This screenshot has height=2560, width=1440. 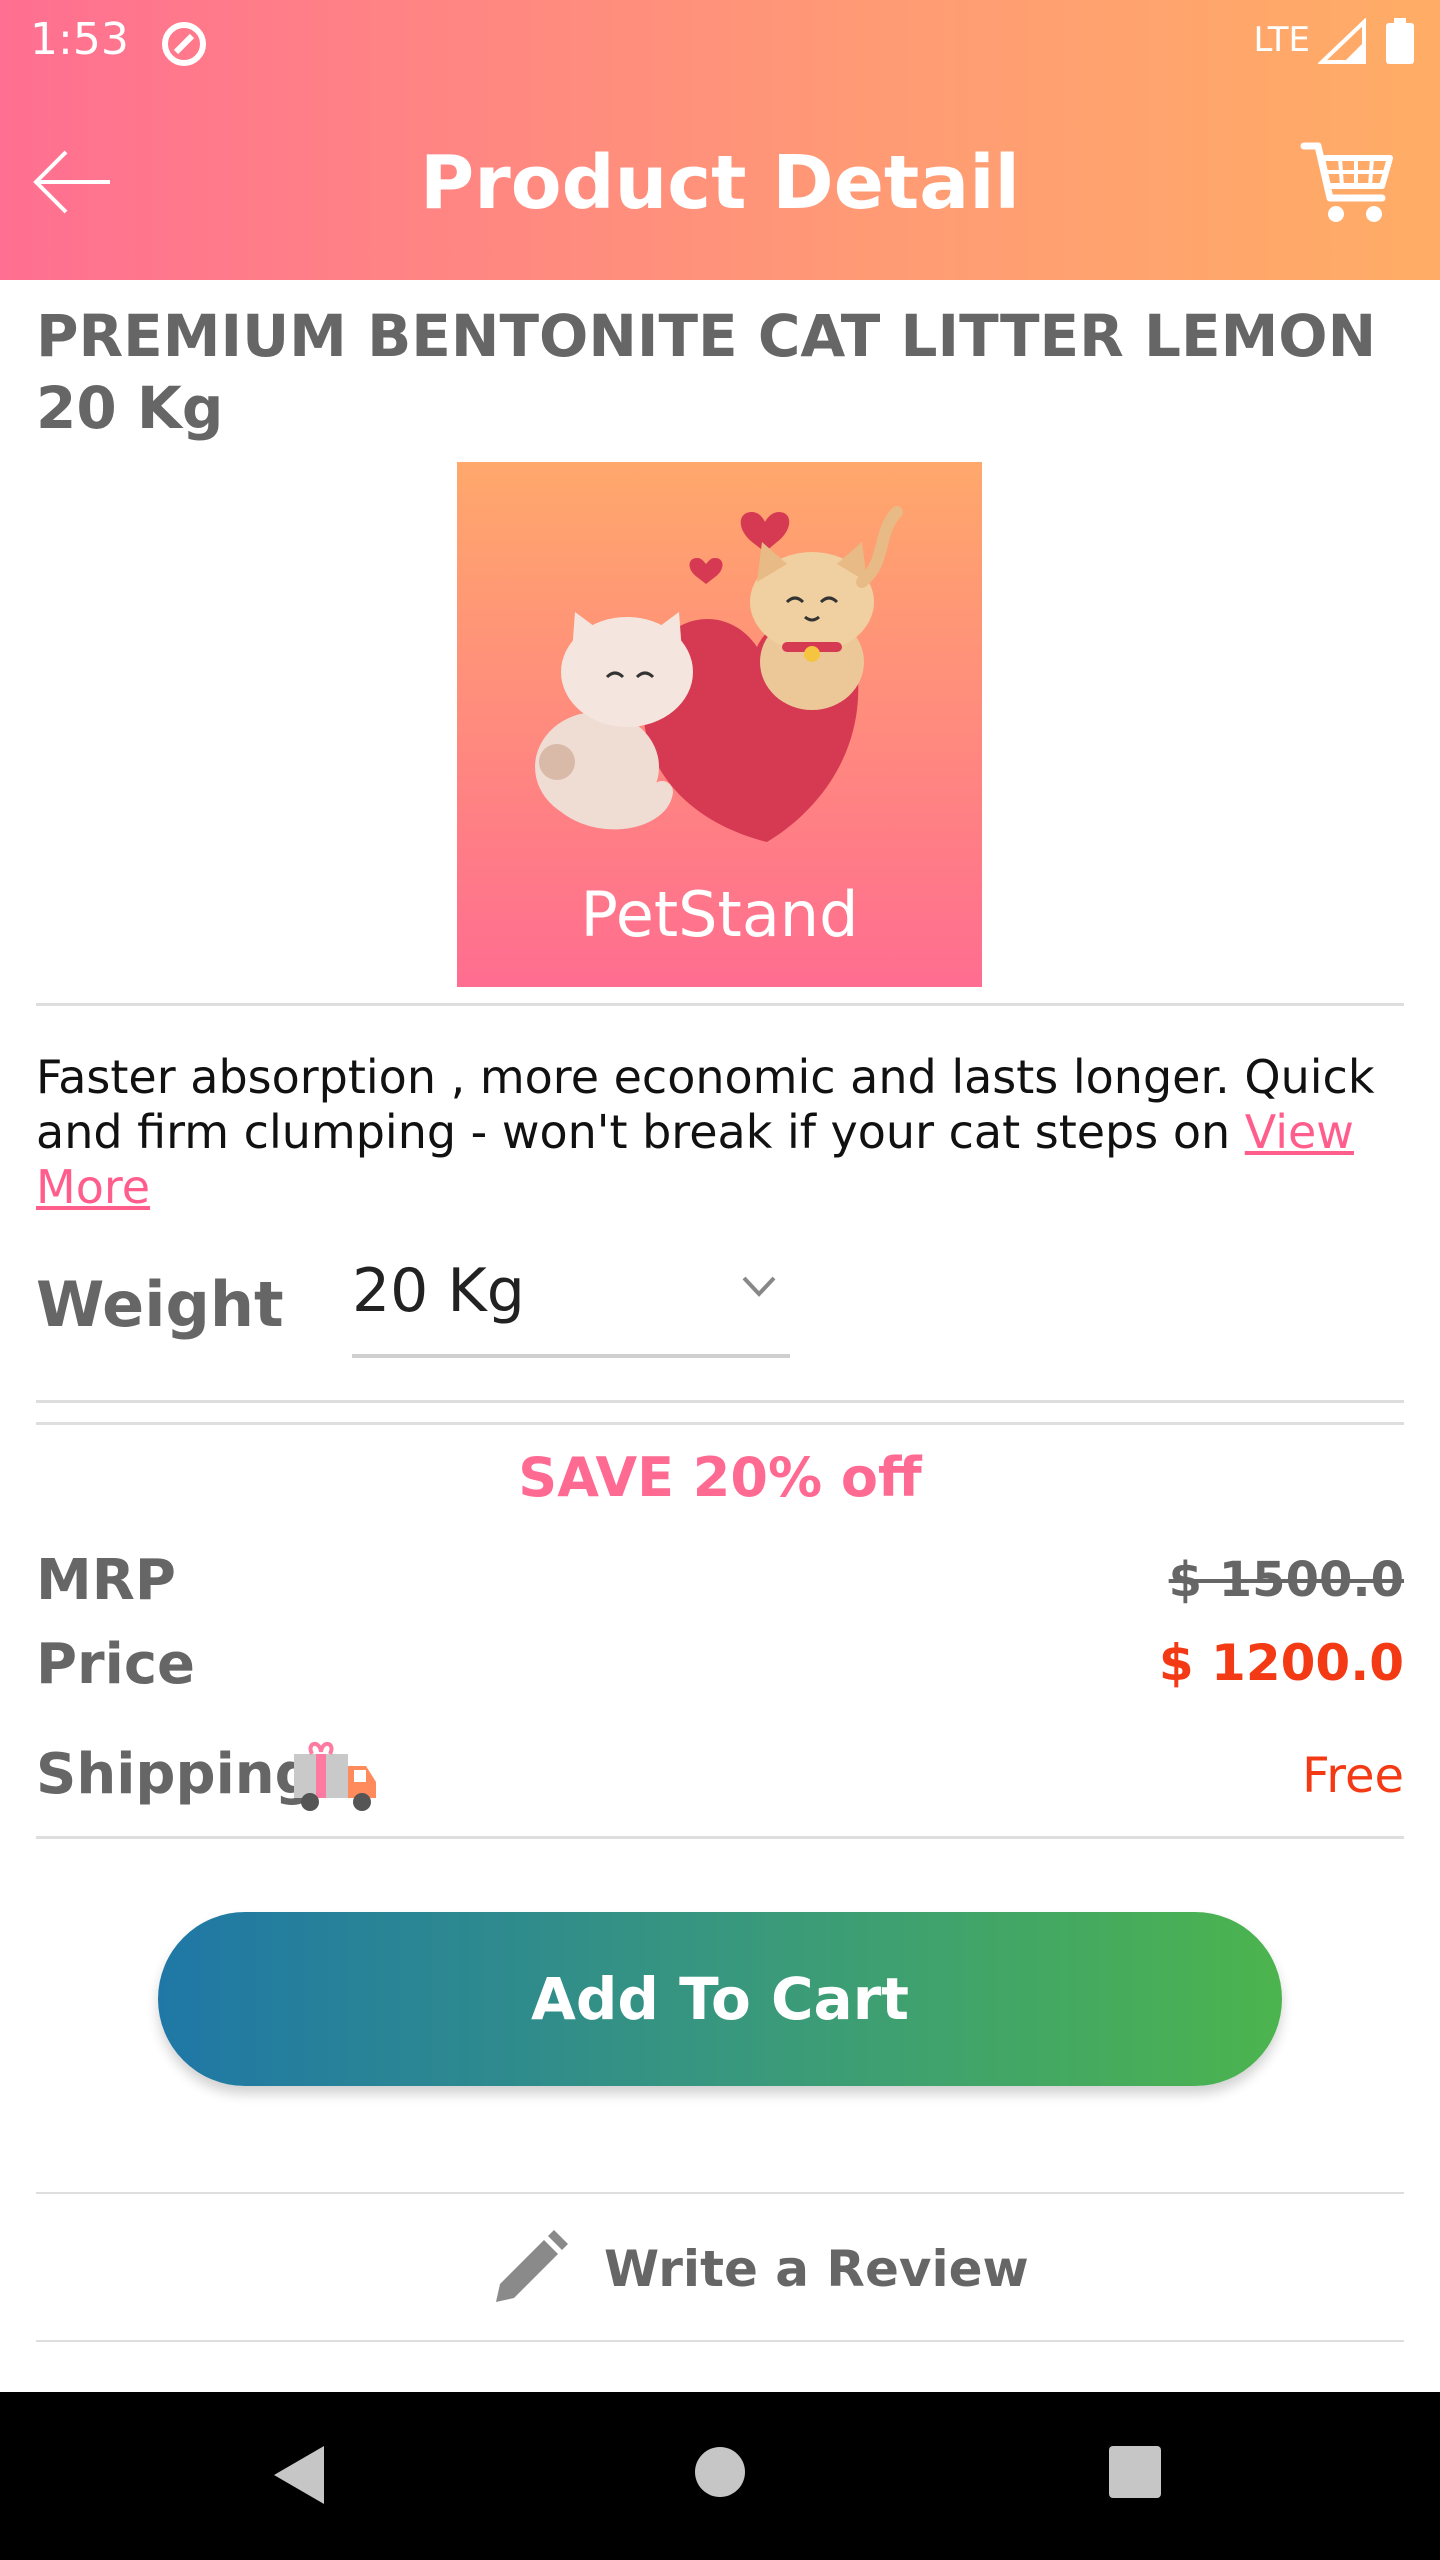 I want to click on system-nav-bar, so click(x=720, y=2476).